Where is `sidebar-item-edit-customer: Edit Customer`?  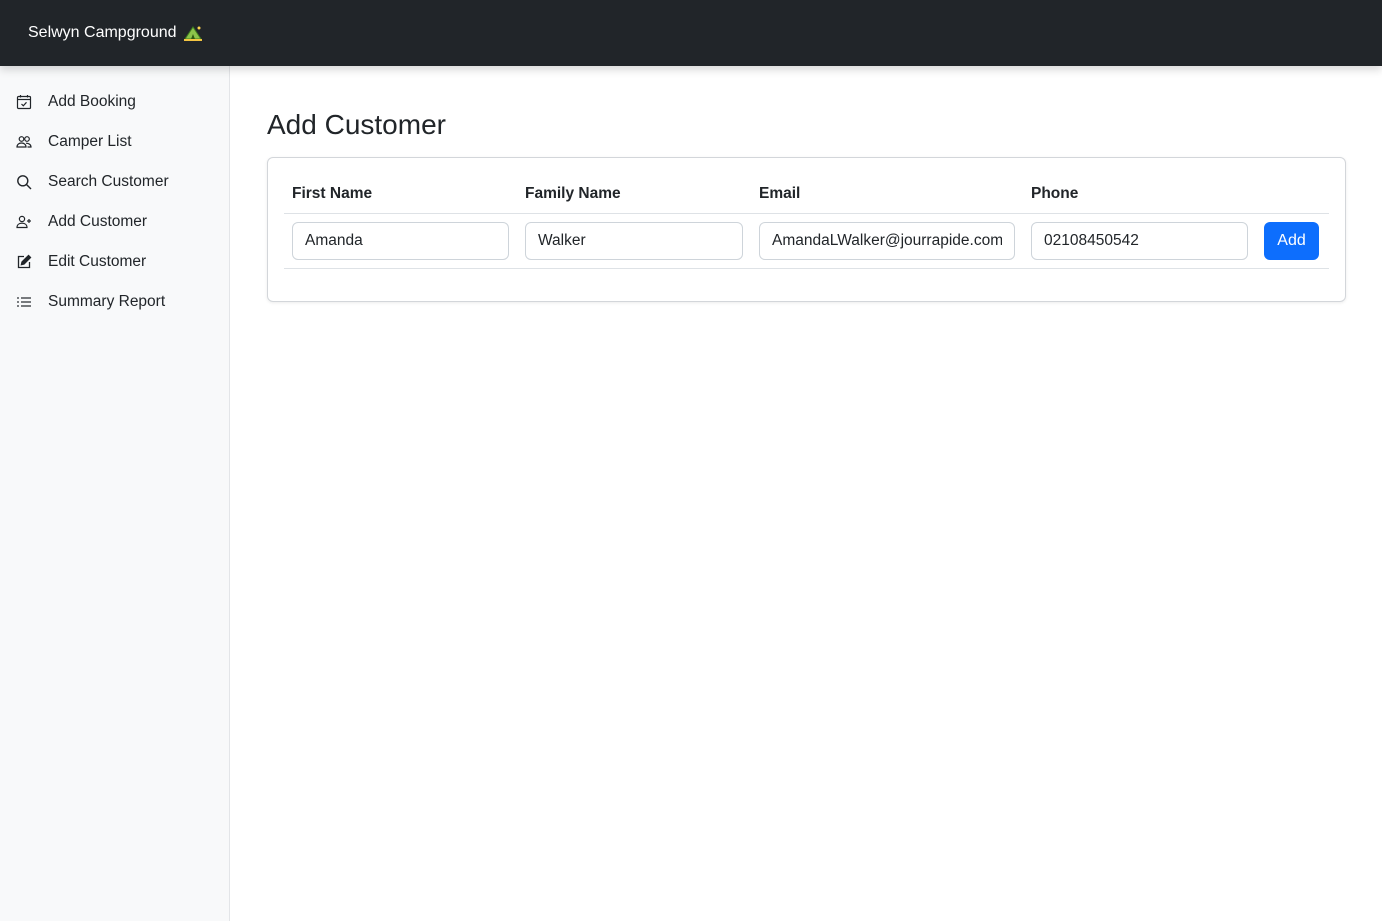 sidebar-item-edit-customer: Edit Customer is located at coordinates (114, 262).